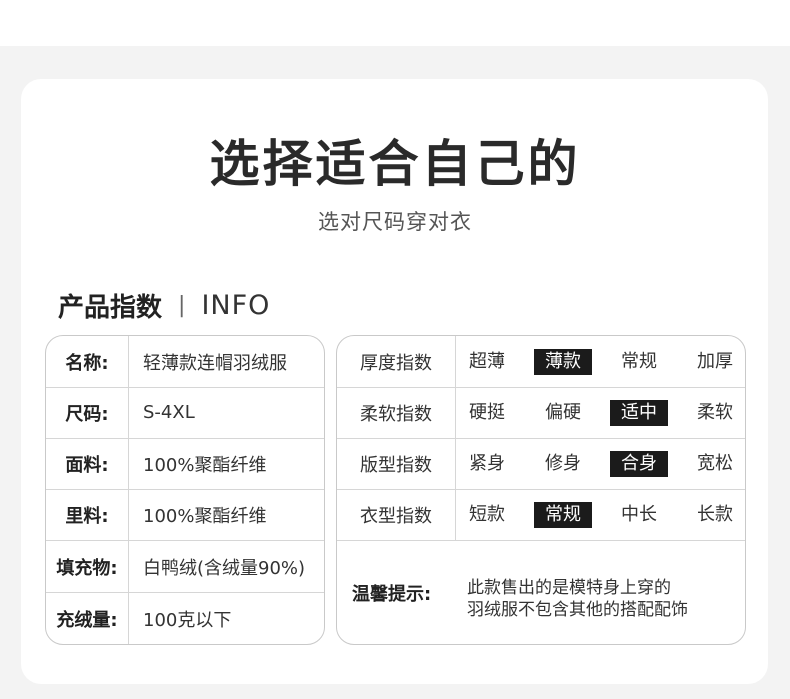 The height and width of the screenshot is (699, 790). I want to click on index-option-selected: 常规, so click(563, 515).